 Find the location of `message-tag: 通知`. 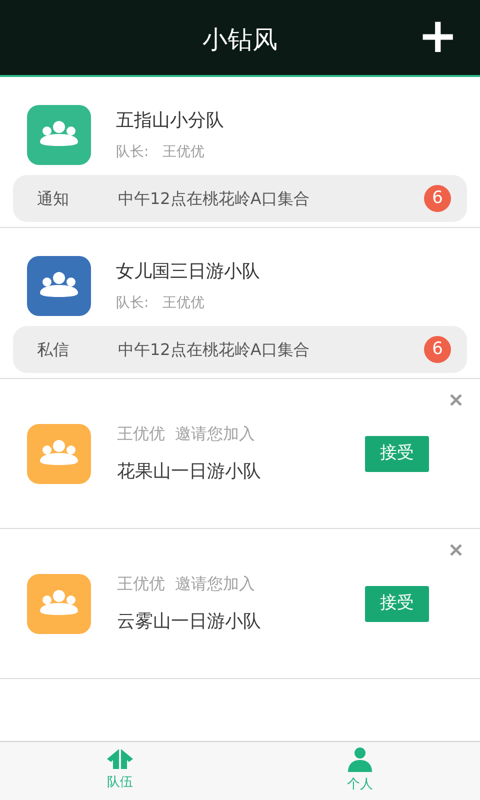

message-tag: 通知 is located at coordinates (77, 198).